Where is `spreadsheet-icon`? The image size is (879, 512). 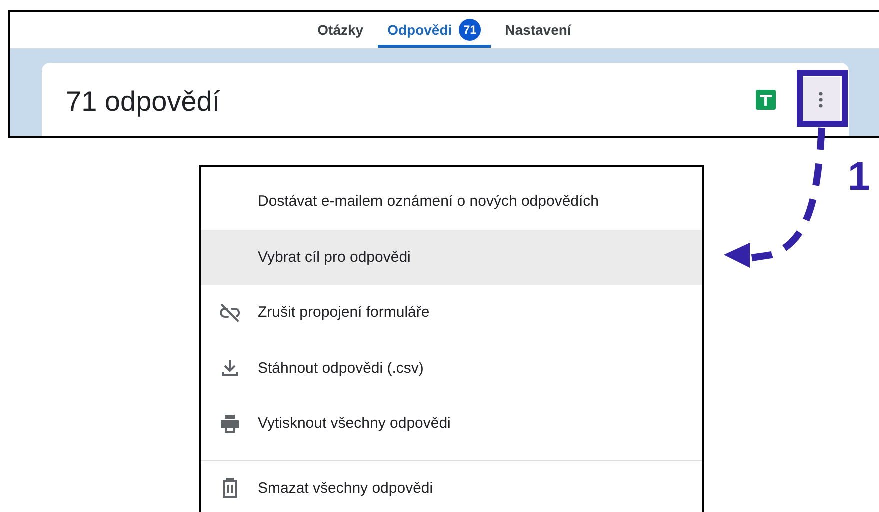 spreadsheet-icon is located at coordinates (766, 100).